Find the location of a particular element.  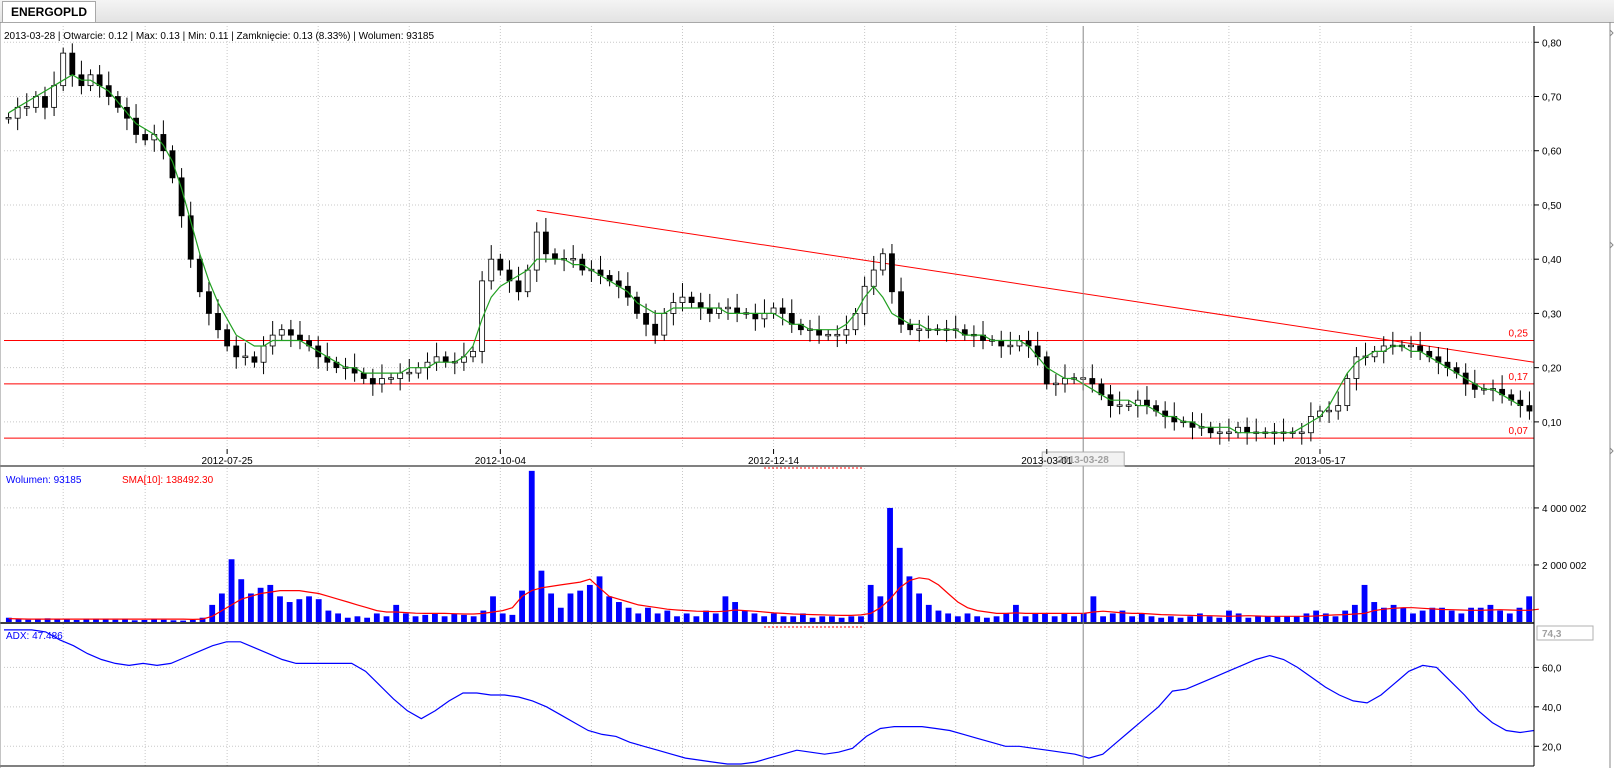

x-tick-label: 2012-07-25 is located at coordinates (228, 461).